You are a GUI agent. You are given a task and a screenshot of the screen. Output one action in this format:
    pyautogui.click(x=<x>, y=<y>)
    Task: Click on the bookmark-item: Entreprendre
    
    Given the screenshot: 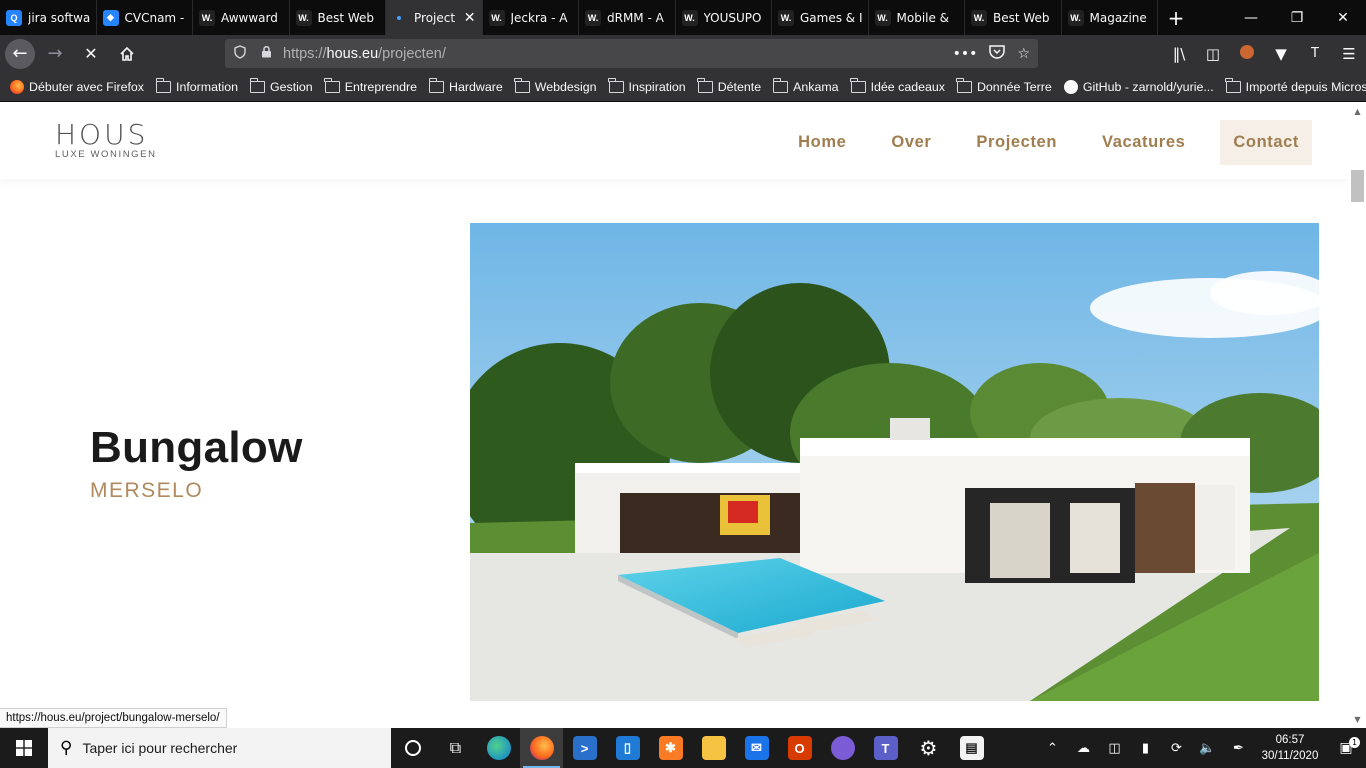 What is the action you would take?
    pyautogui.click(x=371, y=85)
    